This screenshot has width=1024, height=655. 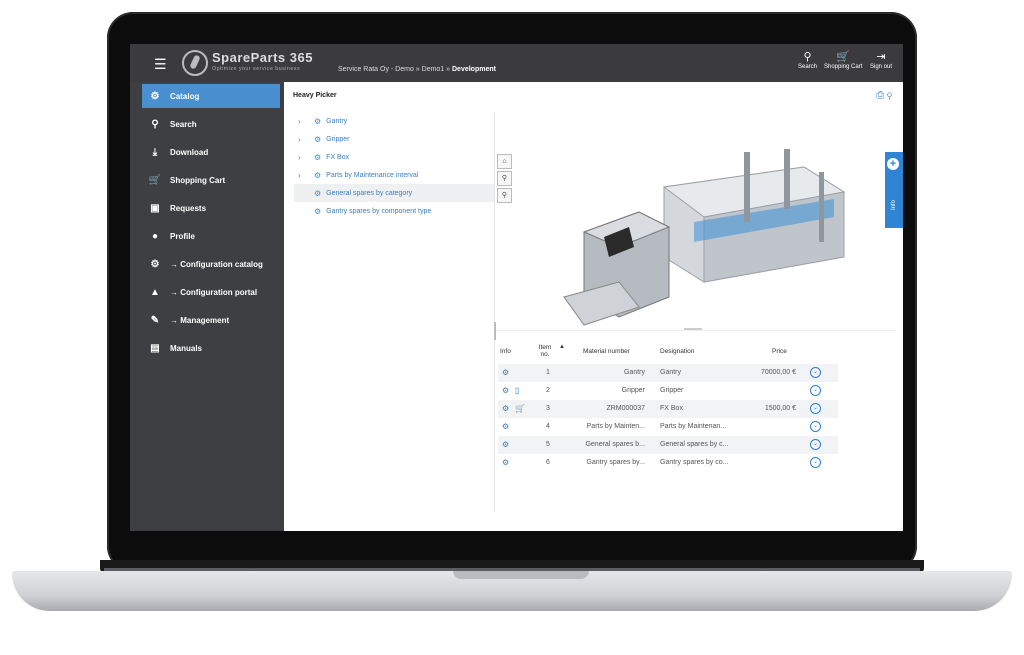 What do you see at coordinates (606, 351) in the screenshot?
I see `col-material-number: Material number` at bounding box center [606, 351].